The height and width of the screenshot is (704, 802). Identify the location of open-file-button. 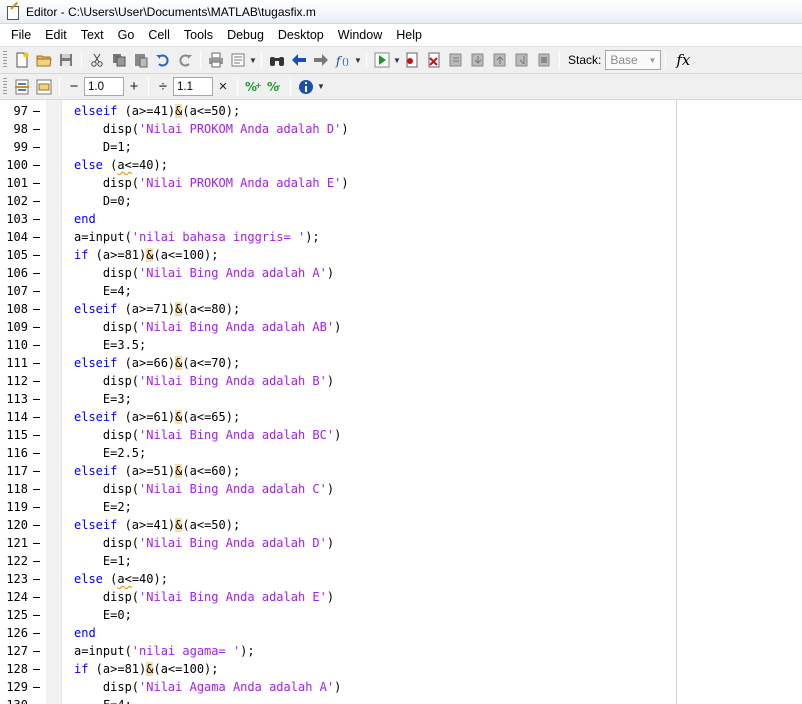
(44, 60).